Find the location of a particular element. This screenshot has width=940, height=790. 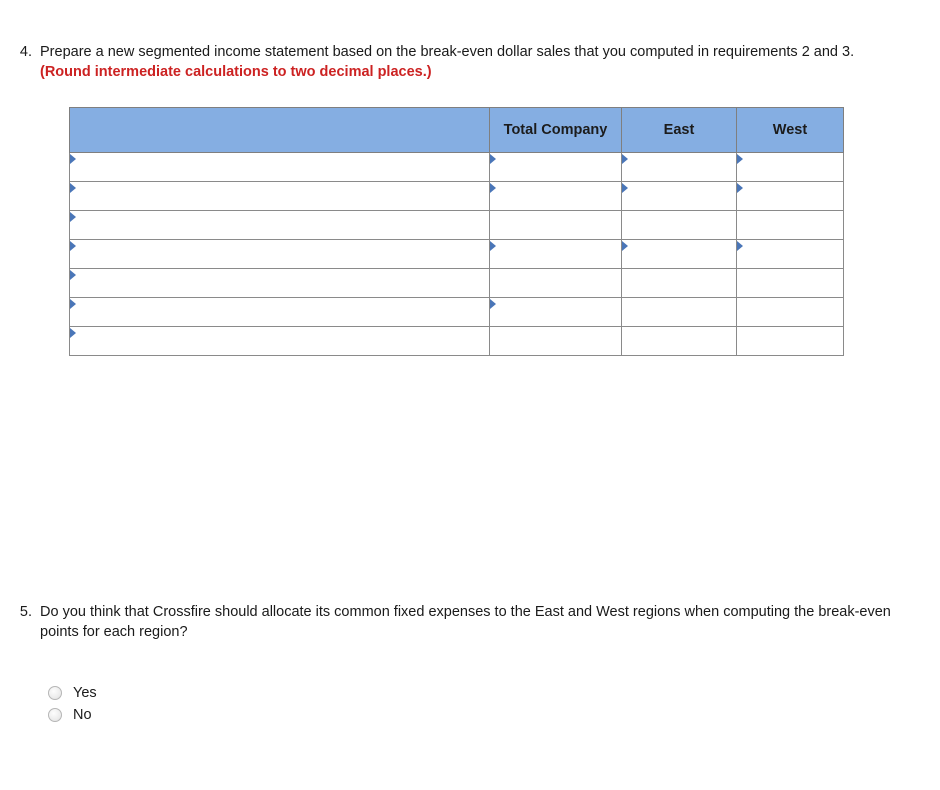

question-5-options: Yes No is located at coordinates (72, 704).